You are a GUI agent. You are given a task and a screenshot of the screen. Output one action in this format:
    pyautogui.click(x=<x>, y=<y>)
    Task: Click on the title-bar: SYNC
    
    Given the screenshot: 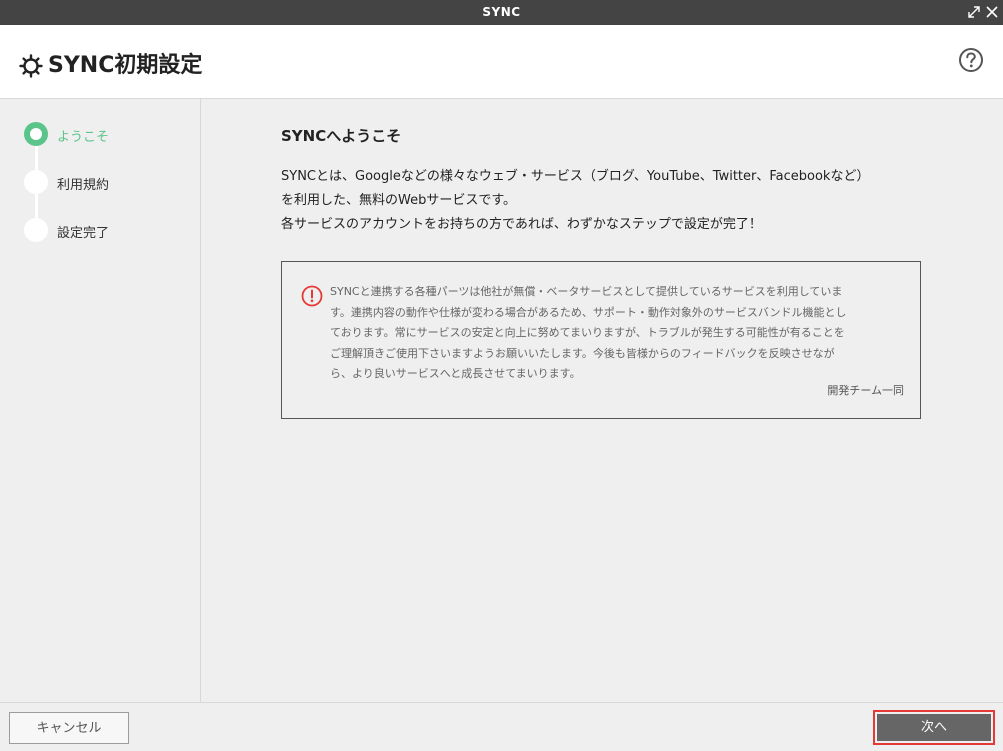 What is the action you would take?
    pyautogui.click(x=501, y=12)
    